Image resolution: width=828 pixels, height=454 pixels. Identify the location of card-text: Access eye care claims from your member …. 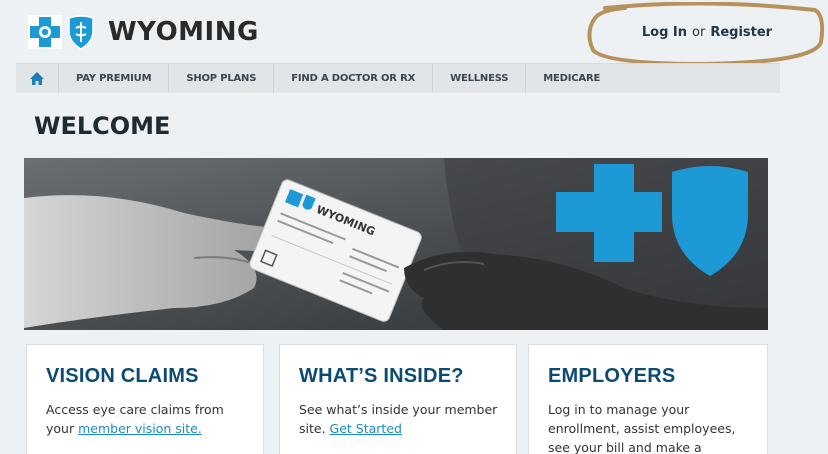
(146, 419).